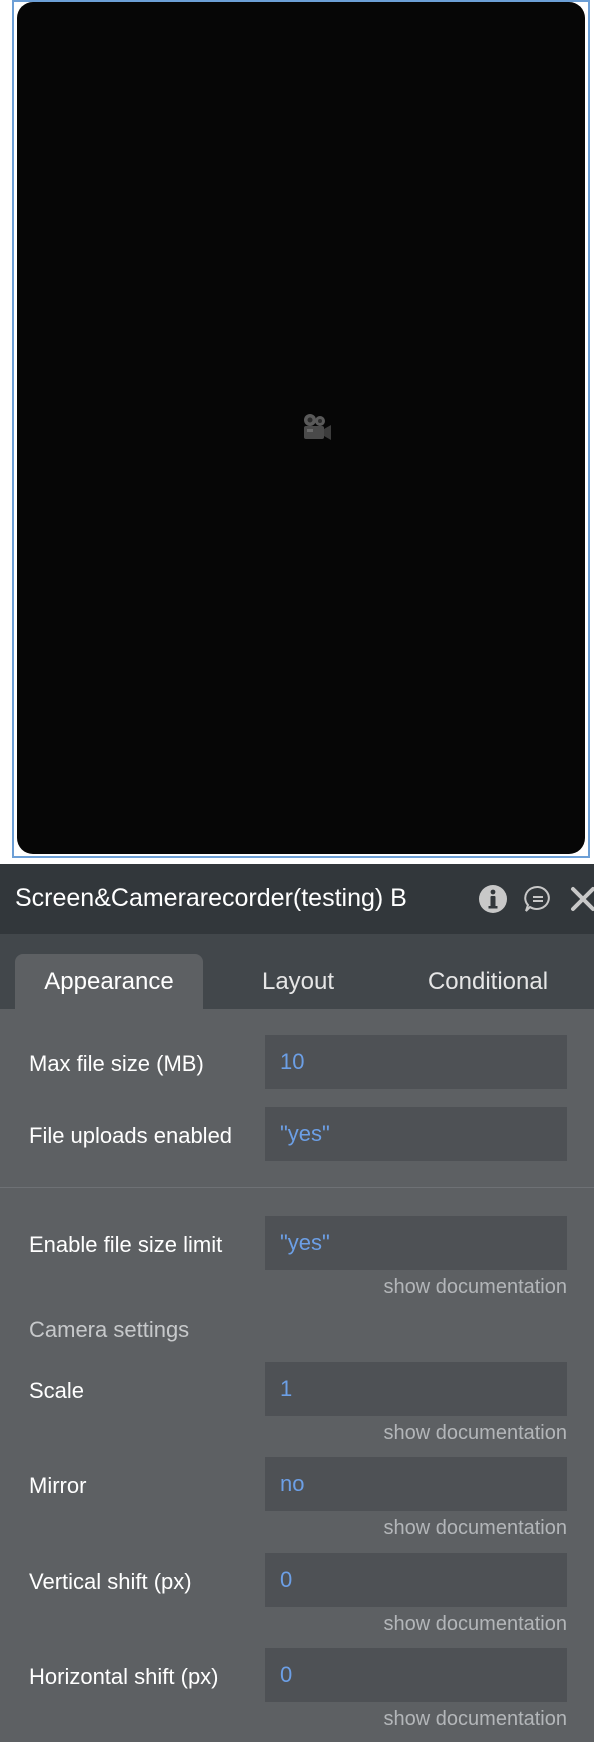  What do you see at coordinates (493, 899) in the screenshot?
I see `info-icon` at bounding box center [493, 899].